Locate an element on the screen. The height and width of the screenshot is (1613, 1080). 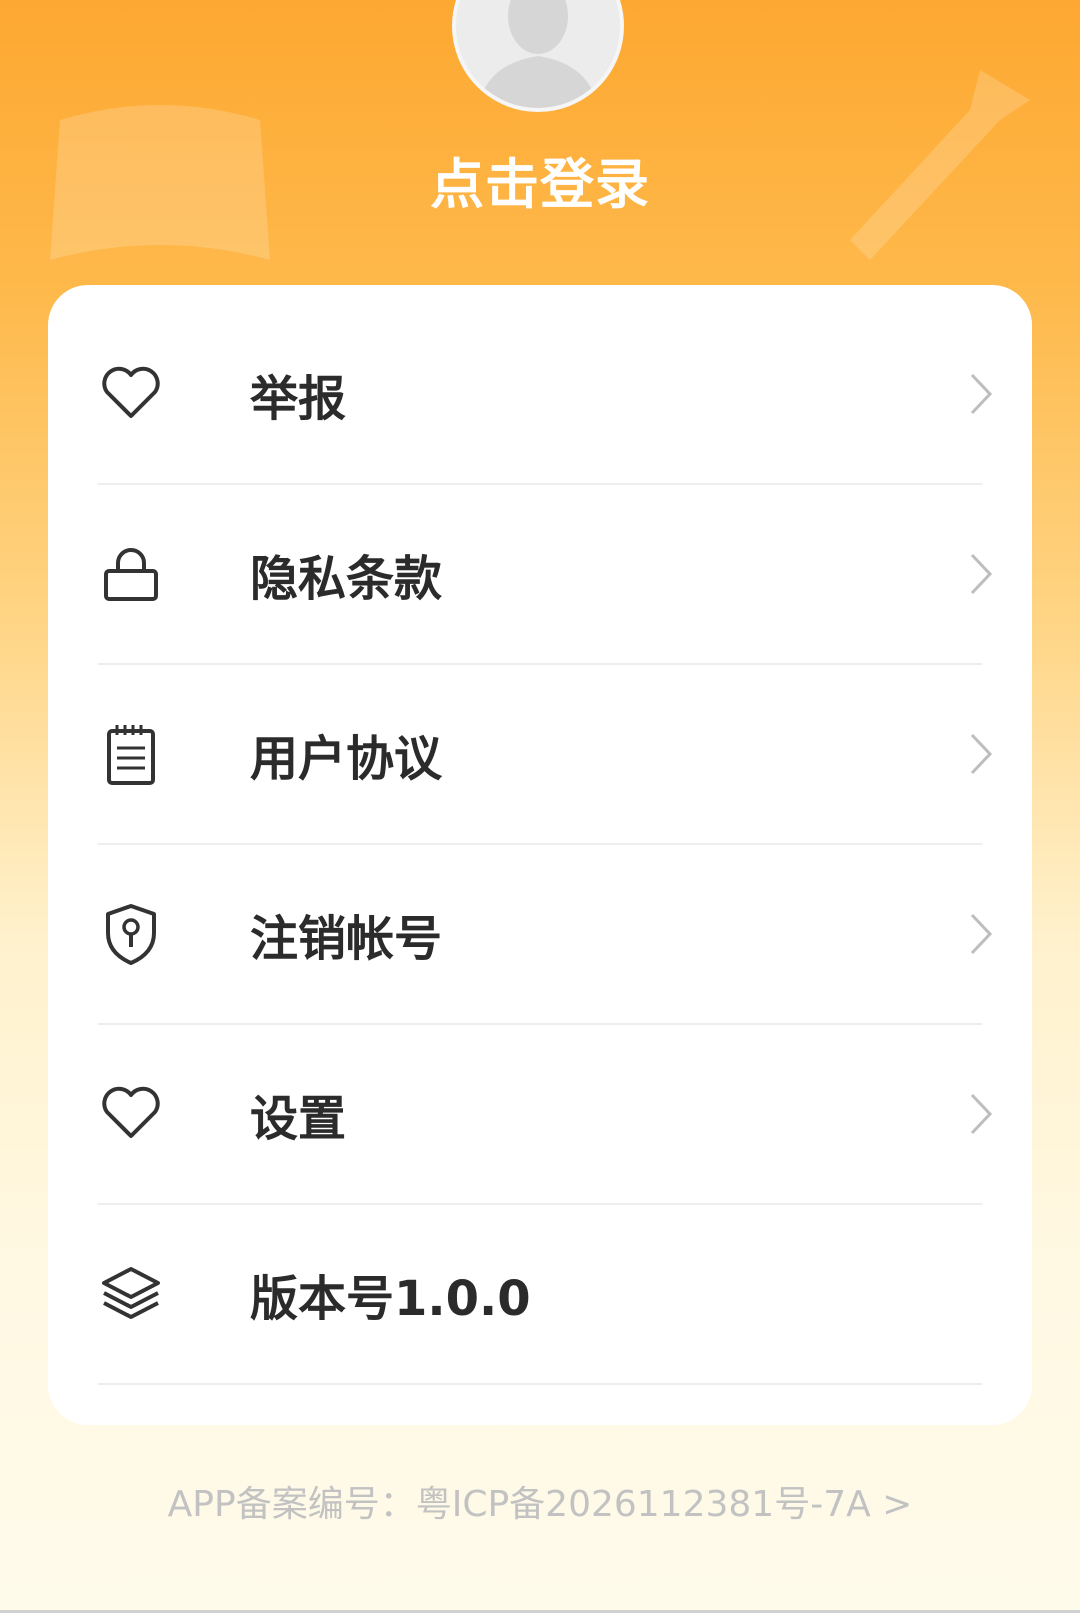
menu-item-version: 版本号1.0.0 is located at coordinates (540, 1295).